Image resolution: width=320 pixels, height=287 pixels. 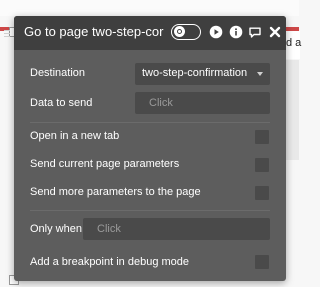 What do you see at coordinates (291, 110) in the screenshot?
I see `canvas-sidebar` at bounding box center [291, 110].